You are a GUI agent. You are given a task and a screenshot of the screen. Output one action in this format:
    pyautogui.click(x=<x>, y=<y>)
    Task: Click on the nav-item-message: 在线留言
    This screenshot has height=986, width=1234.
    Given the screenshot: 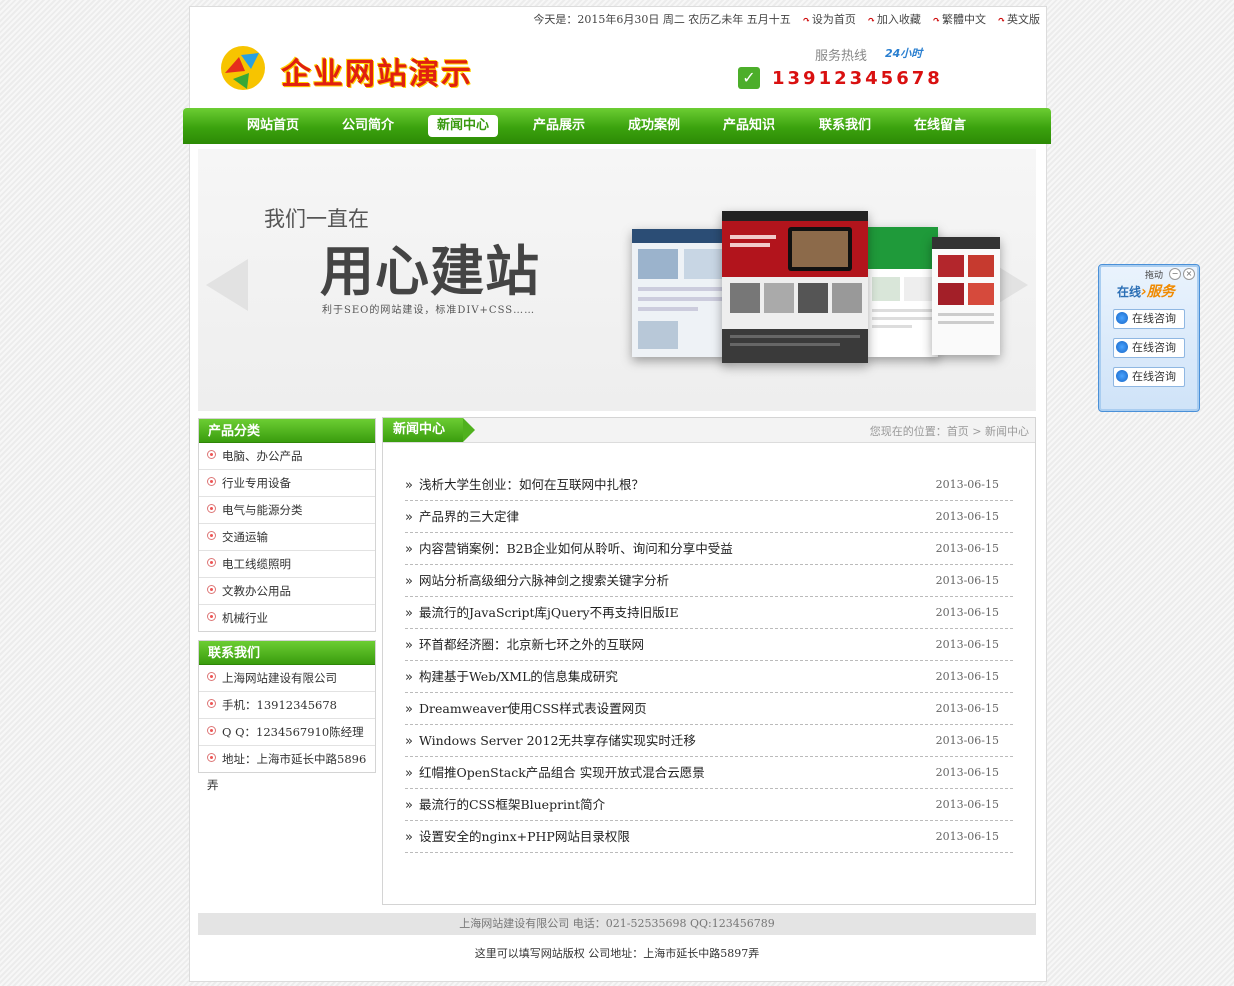 What is the action you would take?
    pyautogui.click(x=940, y=126)
    